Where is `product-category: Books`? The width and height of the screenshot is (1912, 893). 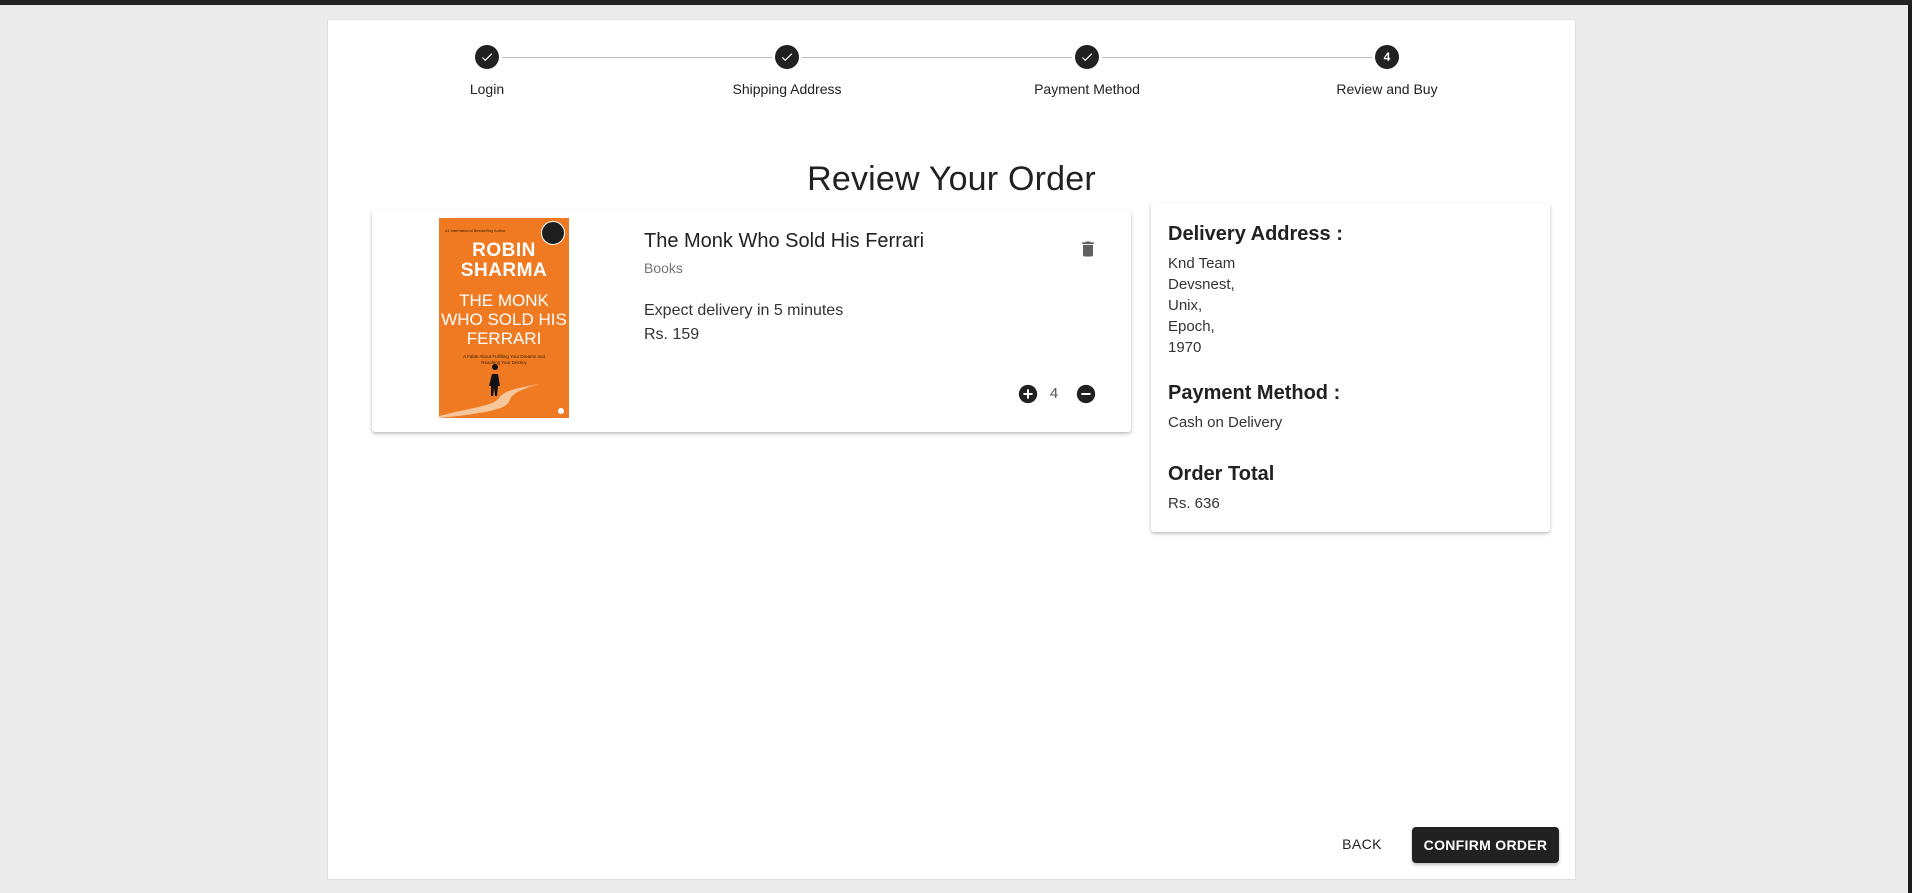 product-category: Books is located at coordinates (663, 268).